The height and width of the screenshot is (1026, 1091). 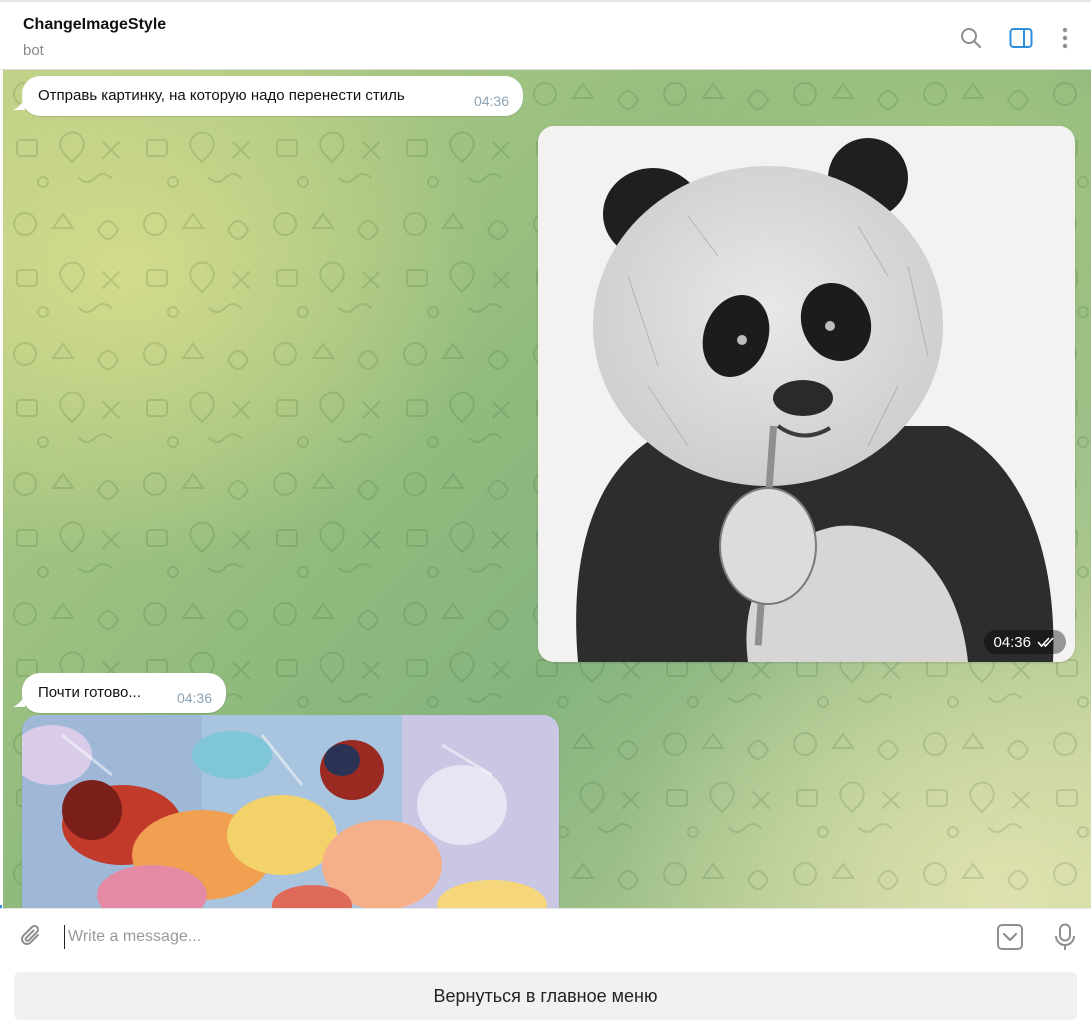 What do you see at coordinates (545, 35) in the screenshot?
I see `chat-header: ChangeImageStyle bot` at bounding box center [545, 35].